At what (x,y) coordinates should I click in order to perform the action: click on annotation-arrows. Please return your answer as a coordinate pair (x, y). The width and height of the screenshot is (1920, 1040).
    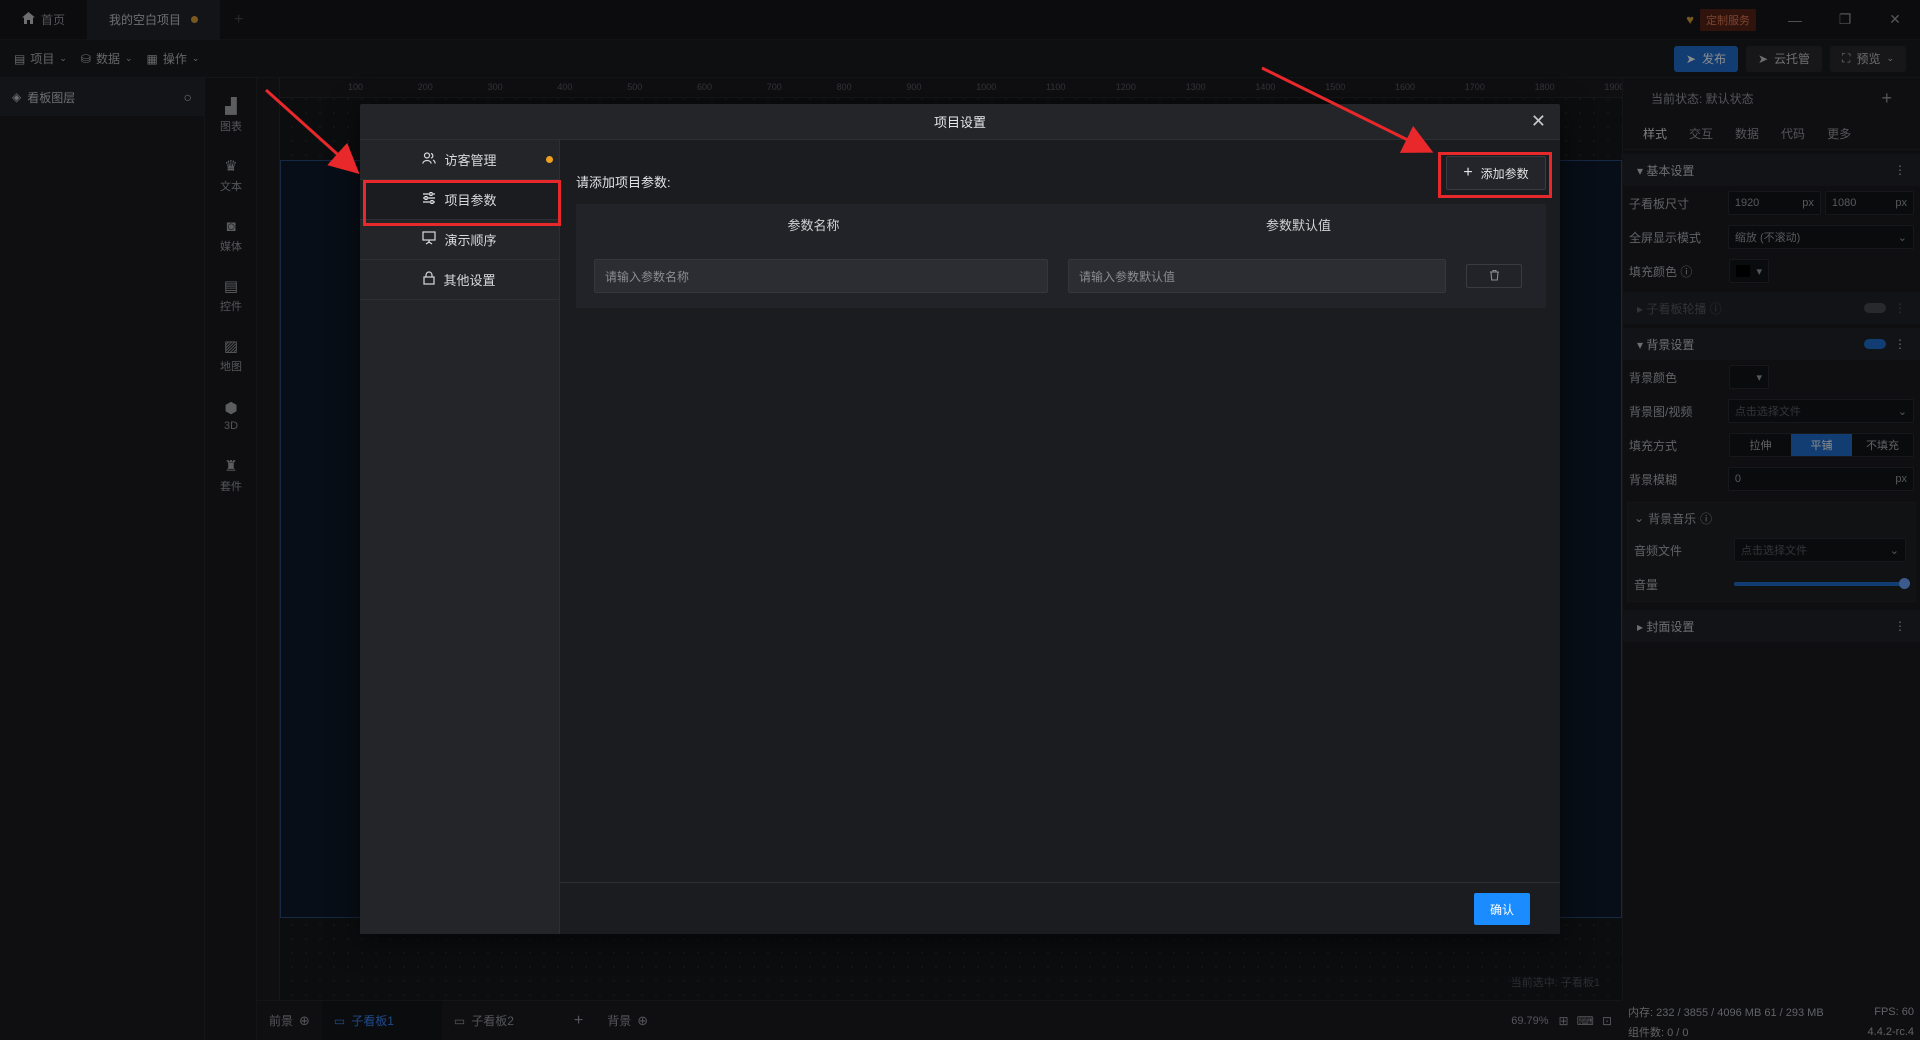
    Looking at the image, I should click on (849, 120).